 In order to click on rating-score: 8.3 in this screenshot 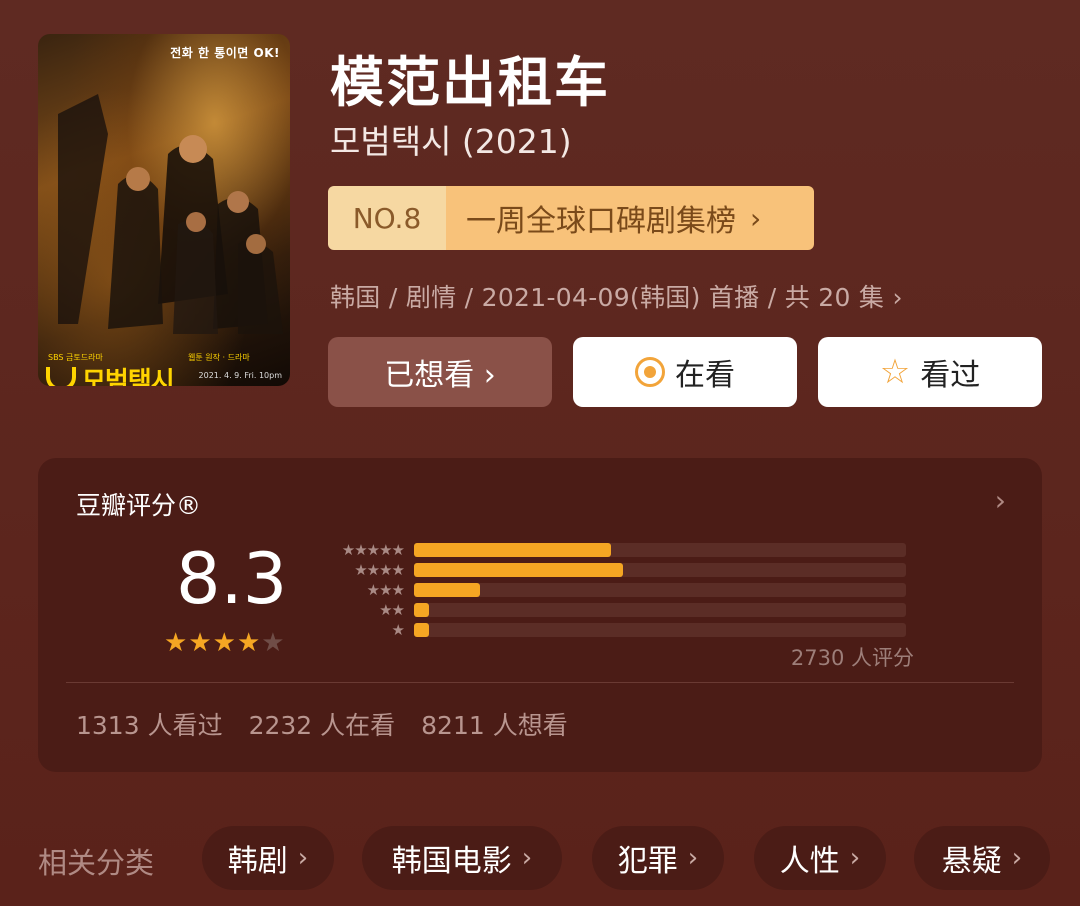, I will do `click(232, 579)`.